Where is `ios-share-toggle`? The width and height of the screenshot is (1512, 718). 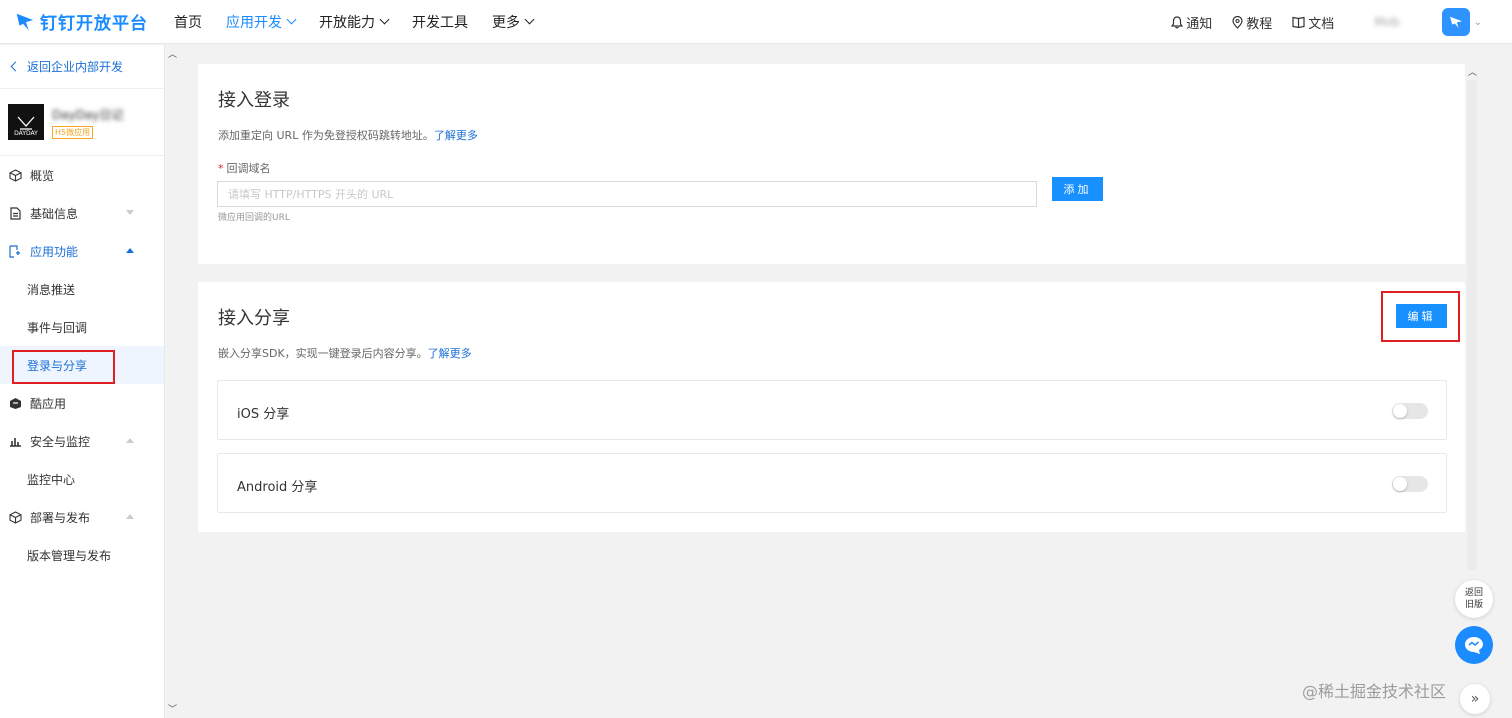
ios-share-toggle is located at coordinates (1410, 411).